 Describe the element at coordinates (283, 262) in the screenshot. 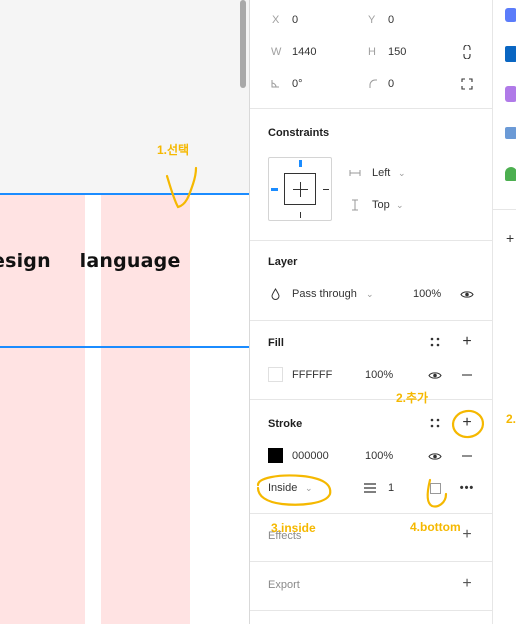

I see `layer-title: Layer` at that location.